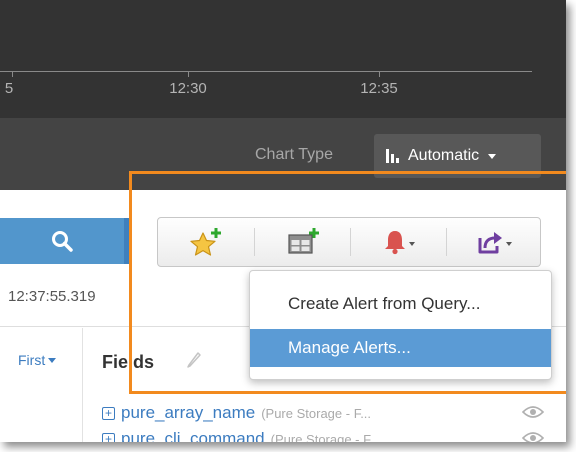 Image resolution: width=576 pixels, height=452 pixels. I want to click on field-name: pure_cli_command, so click(193, 435).